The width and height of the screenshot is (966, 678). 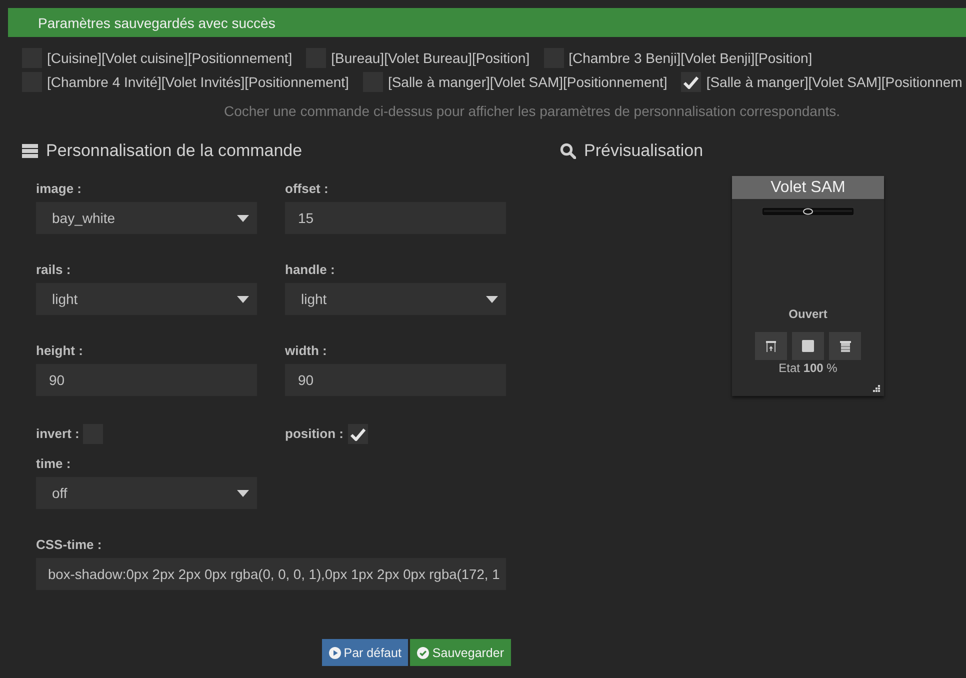 I want to click on search-icon, so click(x=568, y=151).